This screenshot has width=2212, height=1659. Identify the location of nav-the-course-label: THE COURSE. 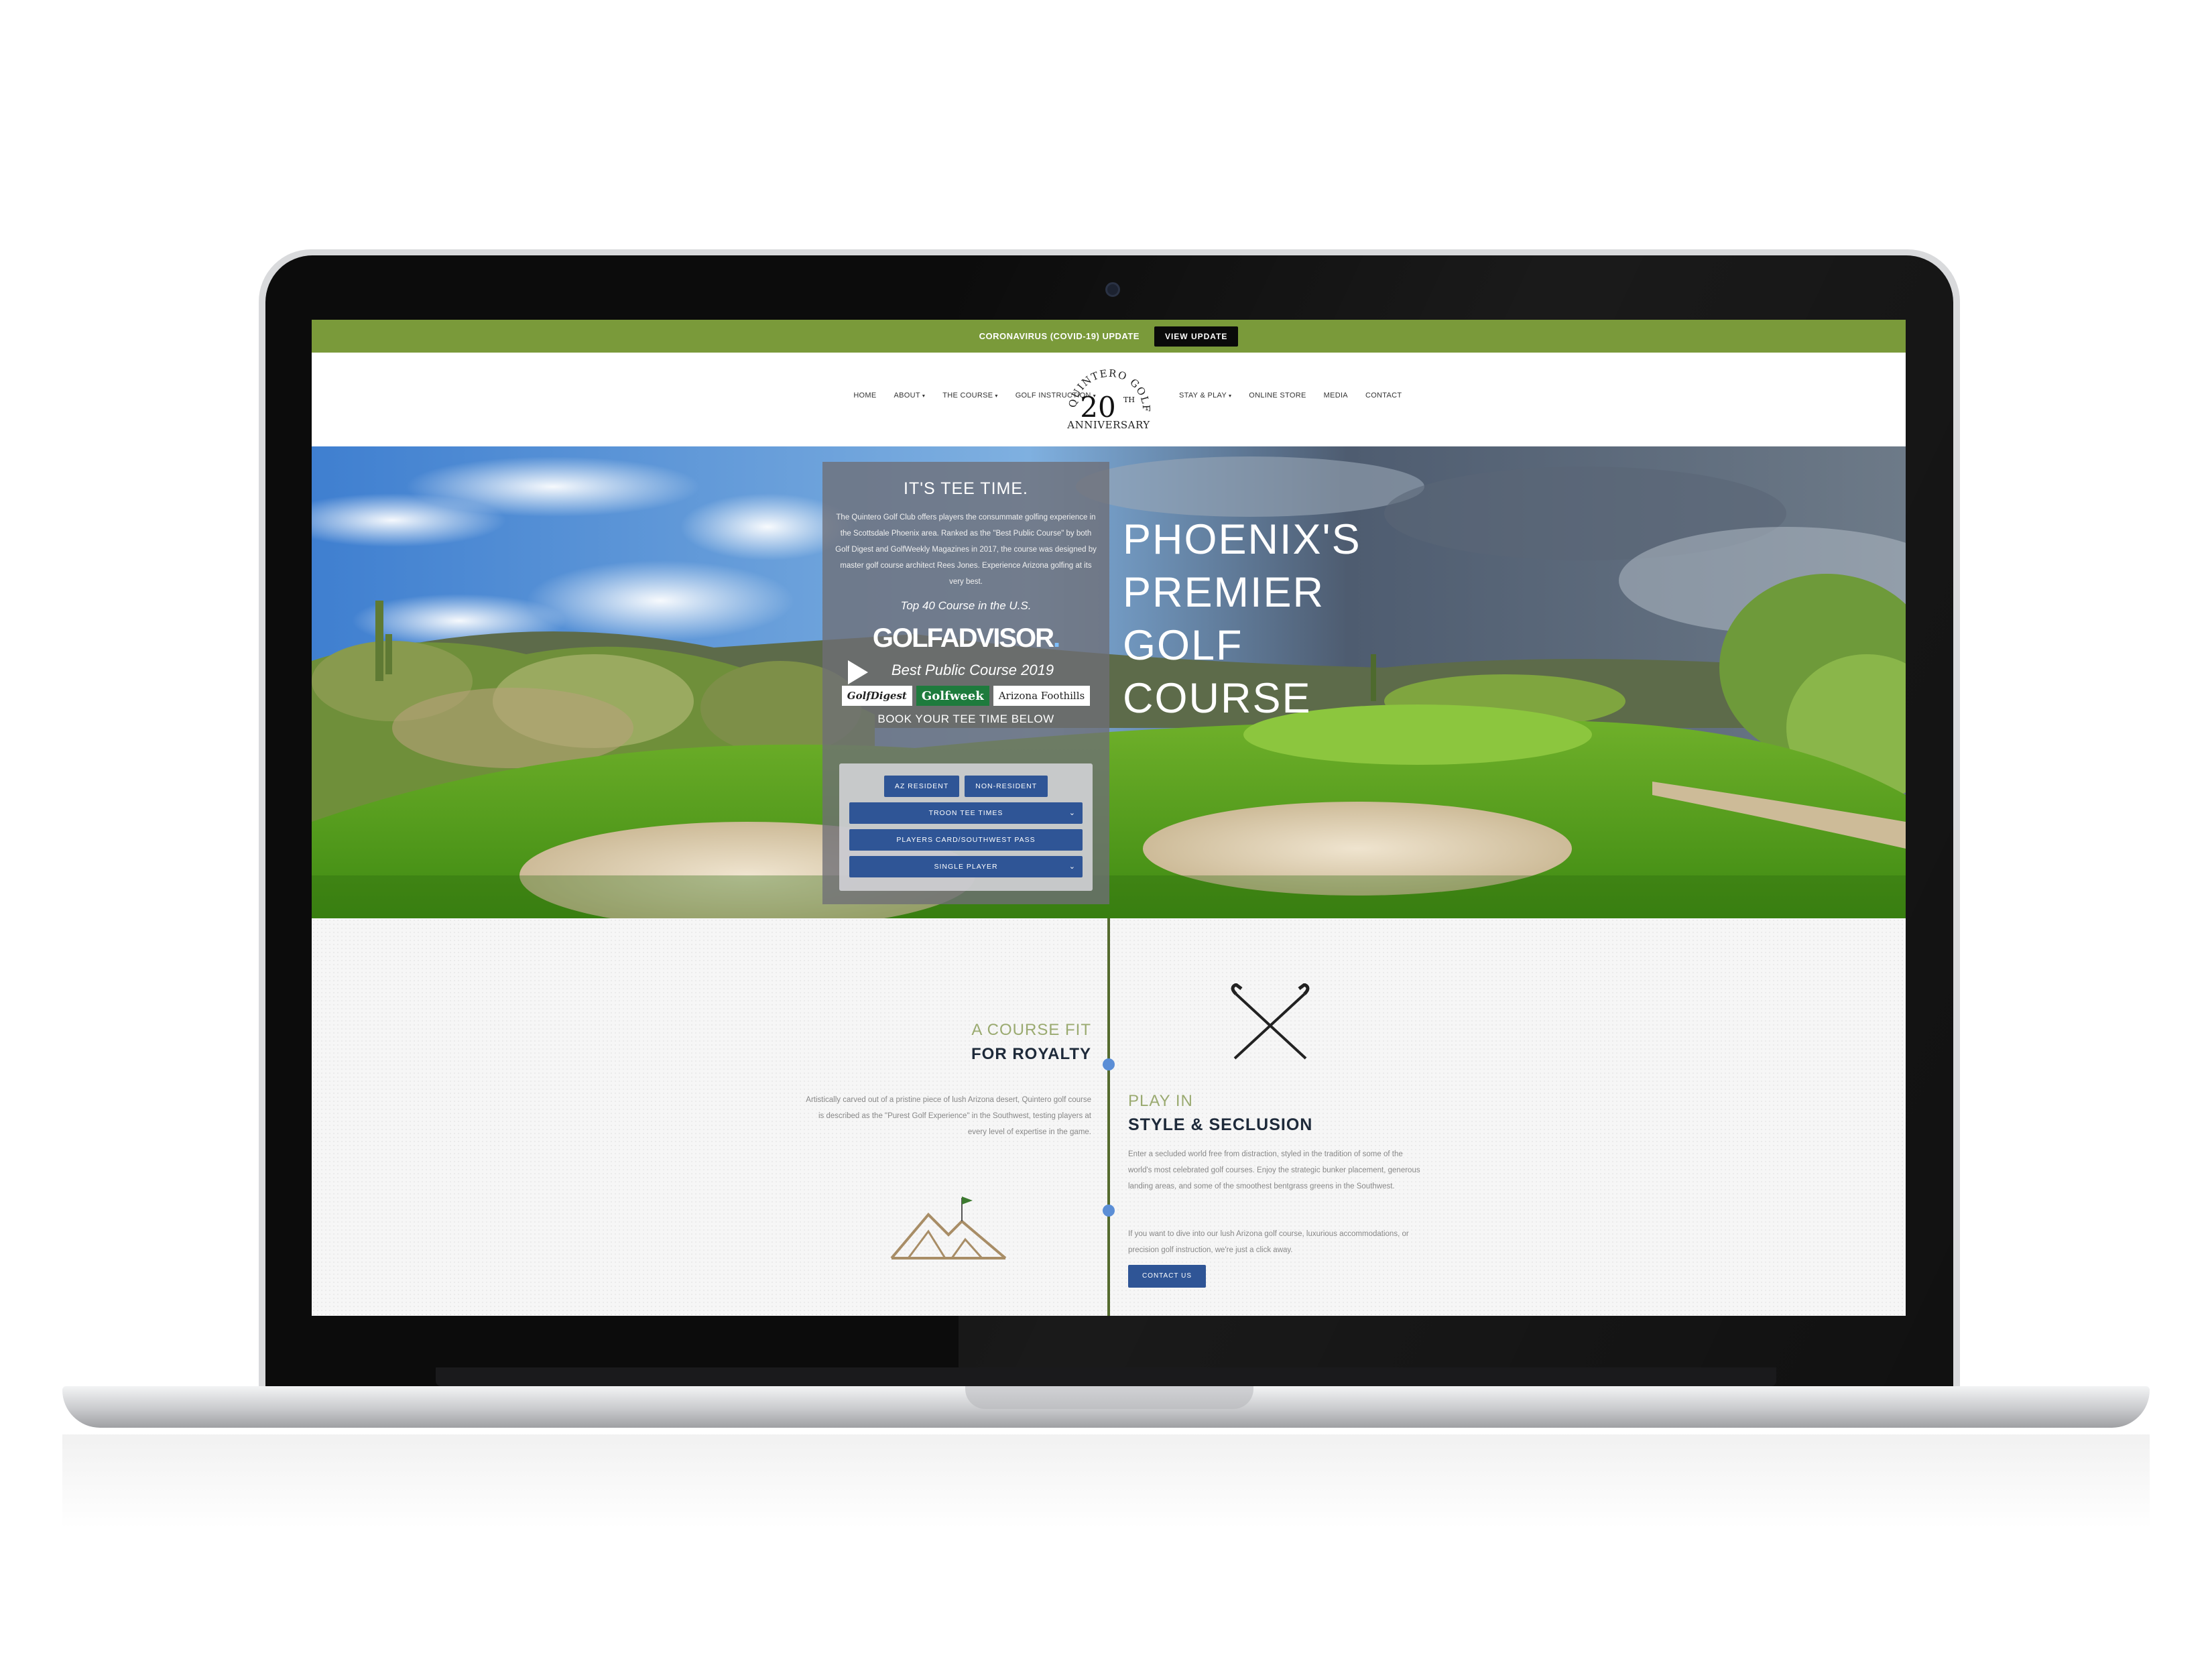
(967, 395).